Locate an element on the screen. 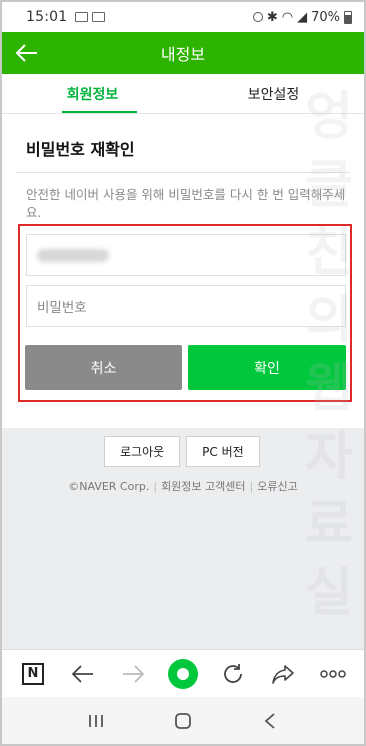 This screenshot has width=366, height=746. system-nav-bar is located at coordinates (183, 720).